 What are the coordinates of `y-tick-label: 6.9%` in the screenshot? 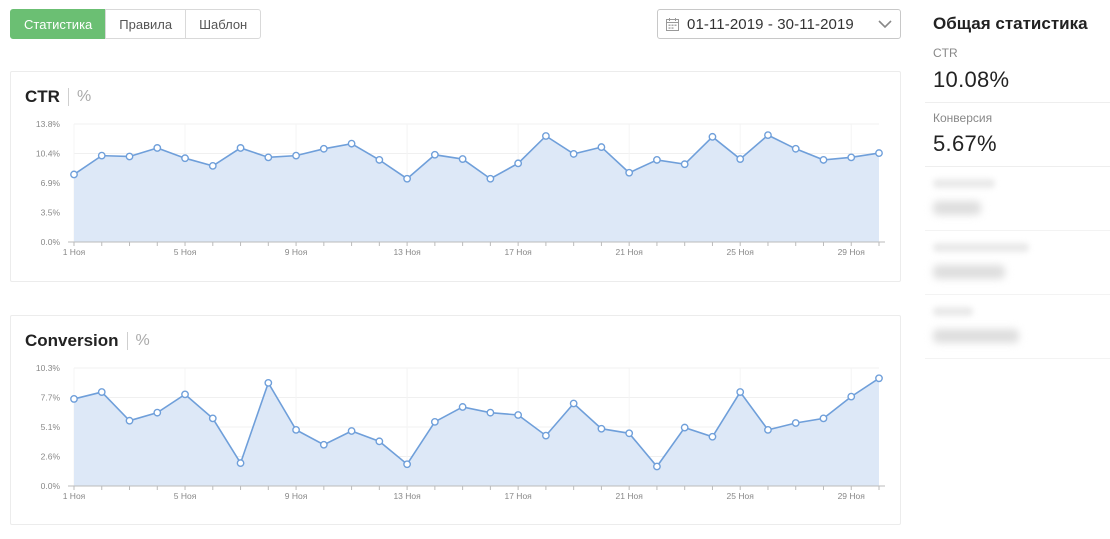 It's located at (51, 183).